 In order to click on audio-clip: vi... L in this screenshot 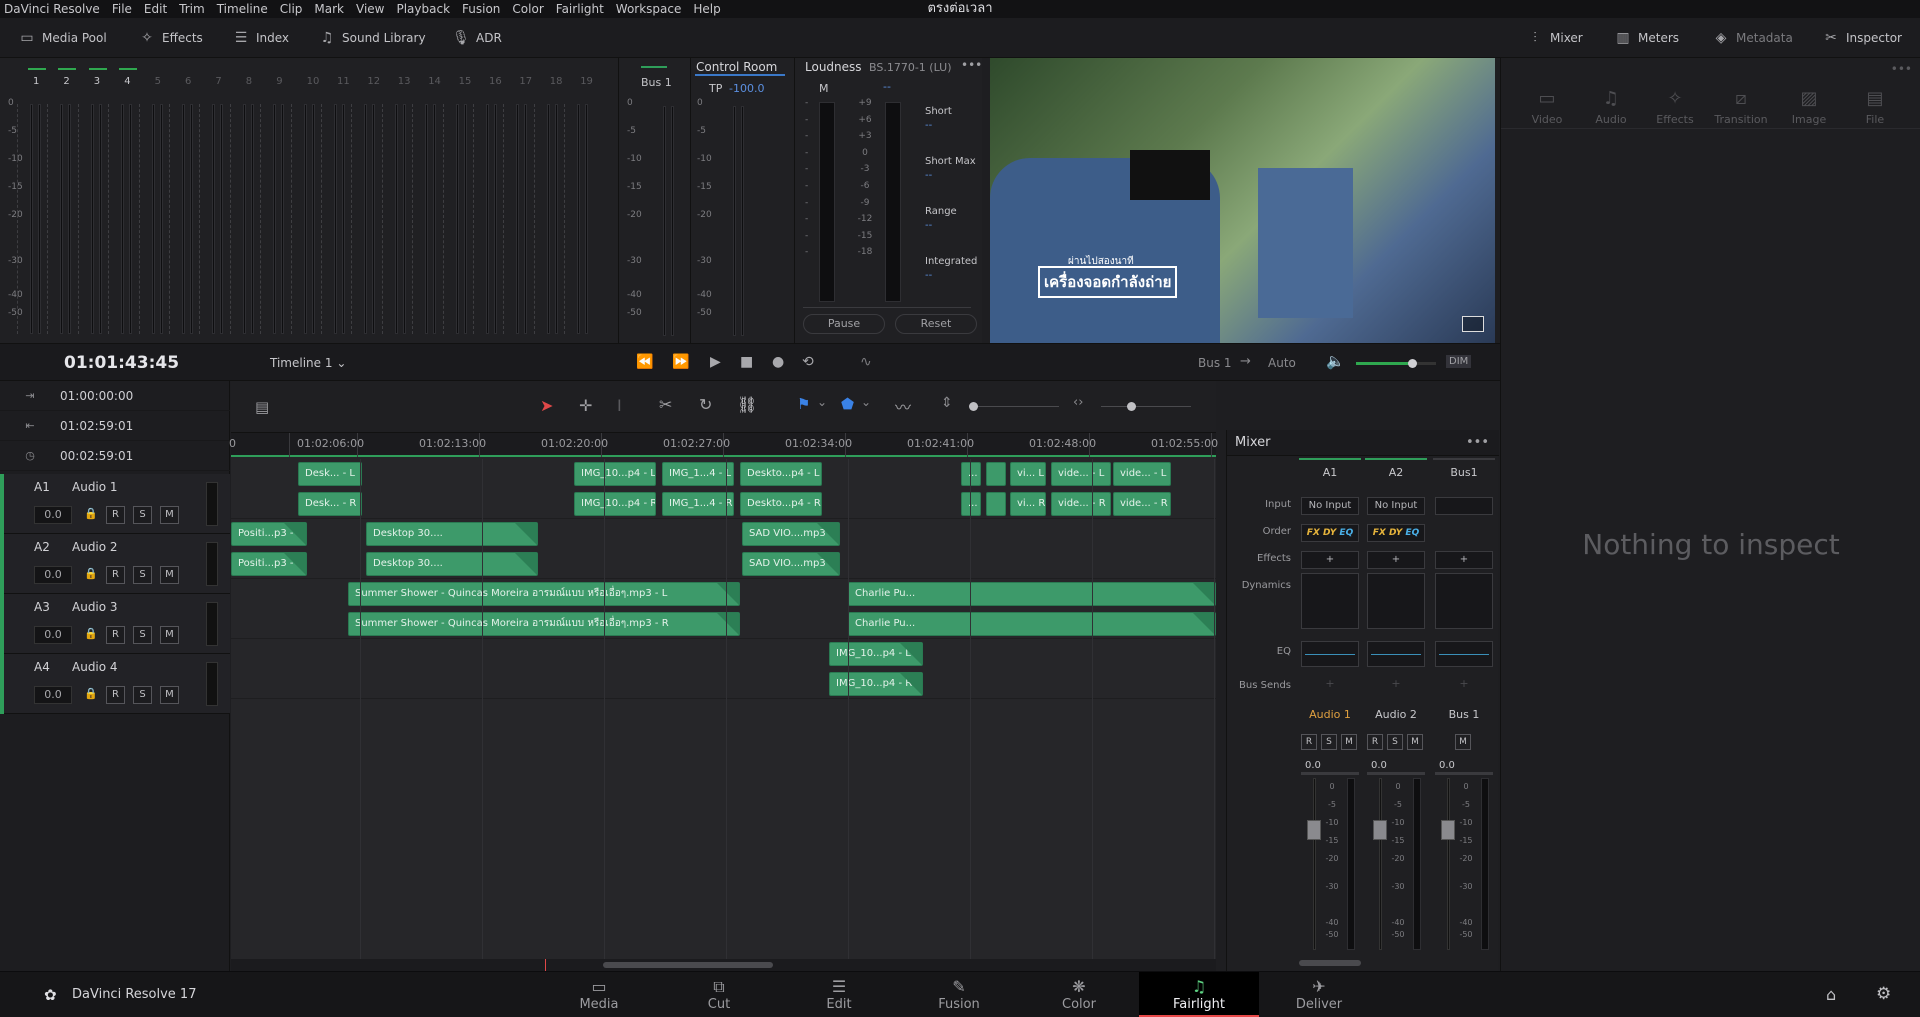, I will do `click(1028, 474)`.